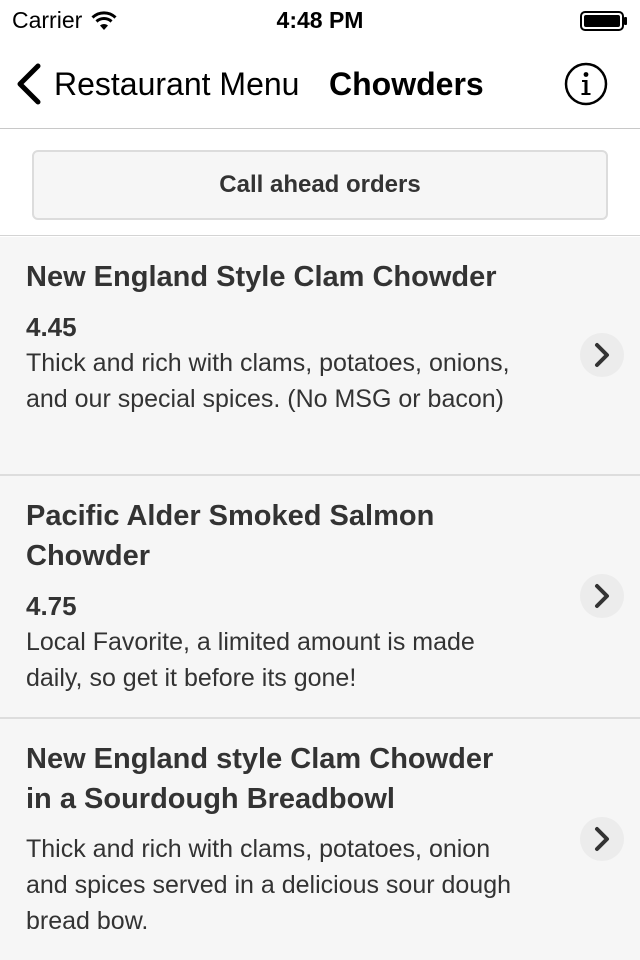 The height and width of the screenshot is (960, 640). Describe the element at coordinates (29, 84) in the screenshot. I see `chevron-left-icon` at that location.